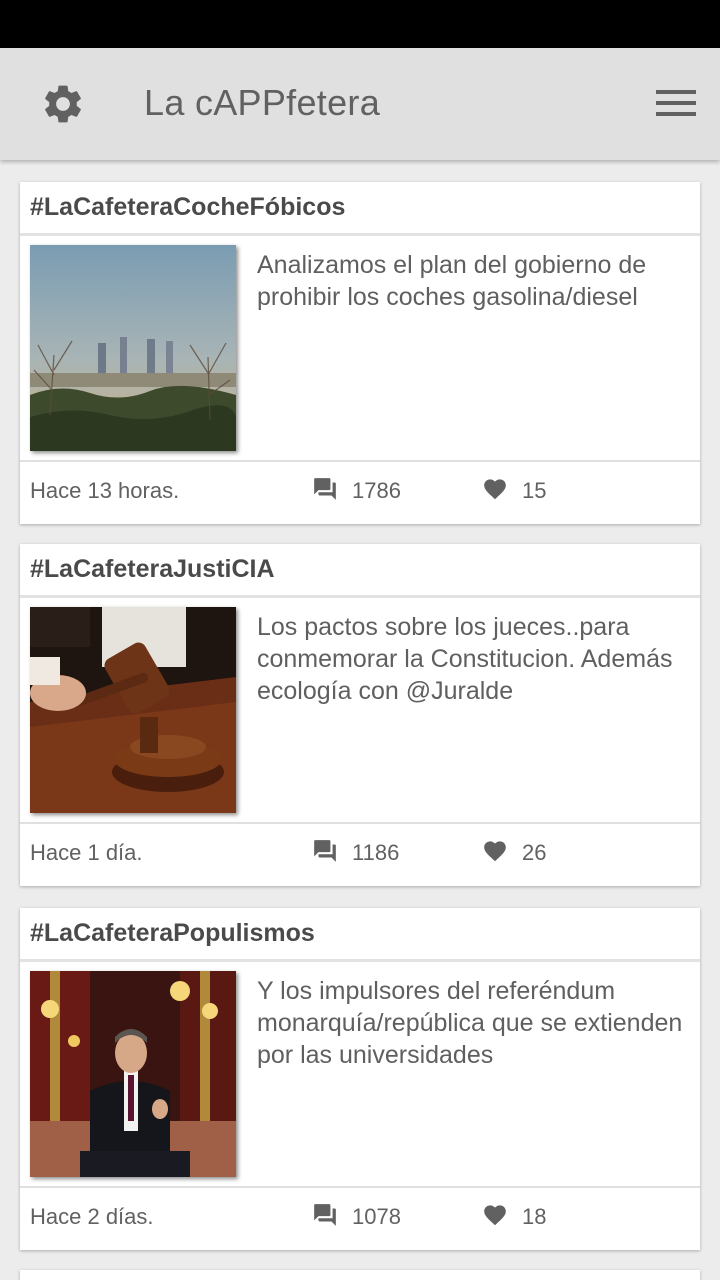  What do you see at coordinates (376, 1216) in the screenshot?
I see `comment-count: 1078` at bounding box center [376, 1216].